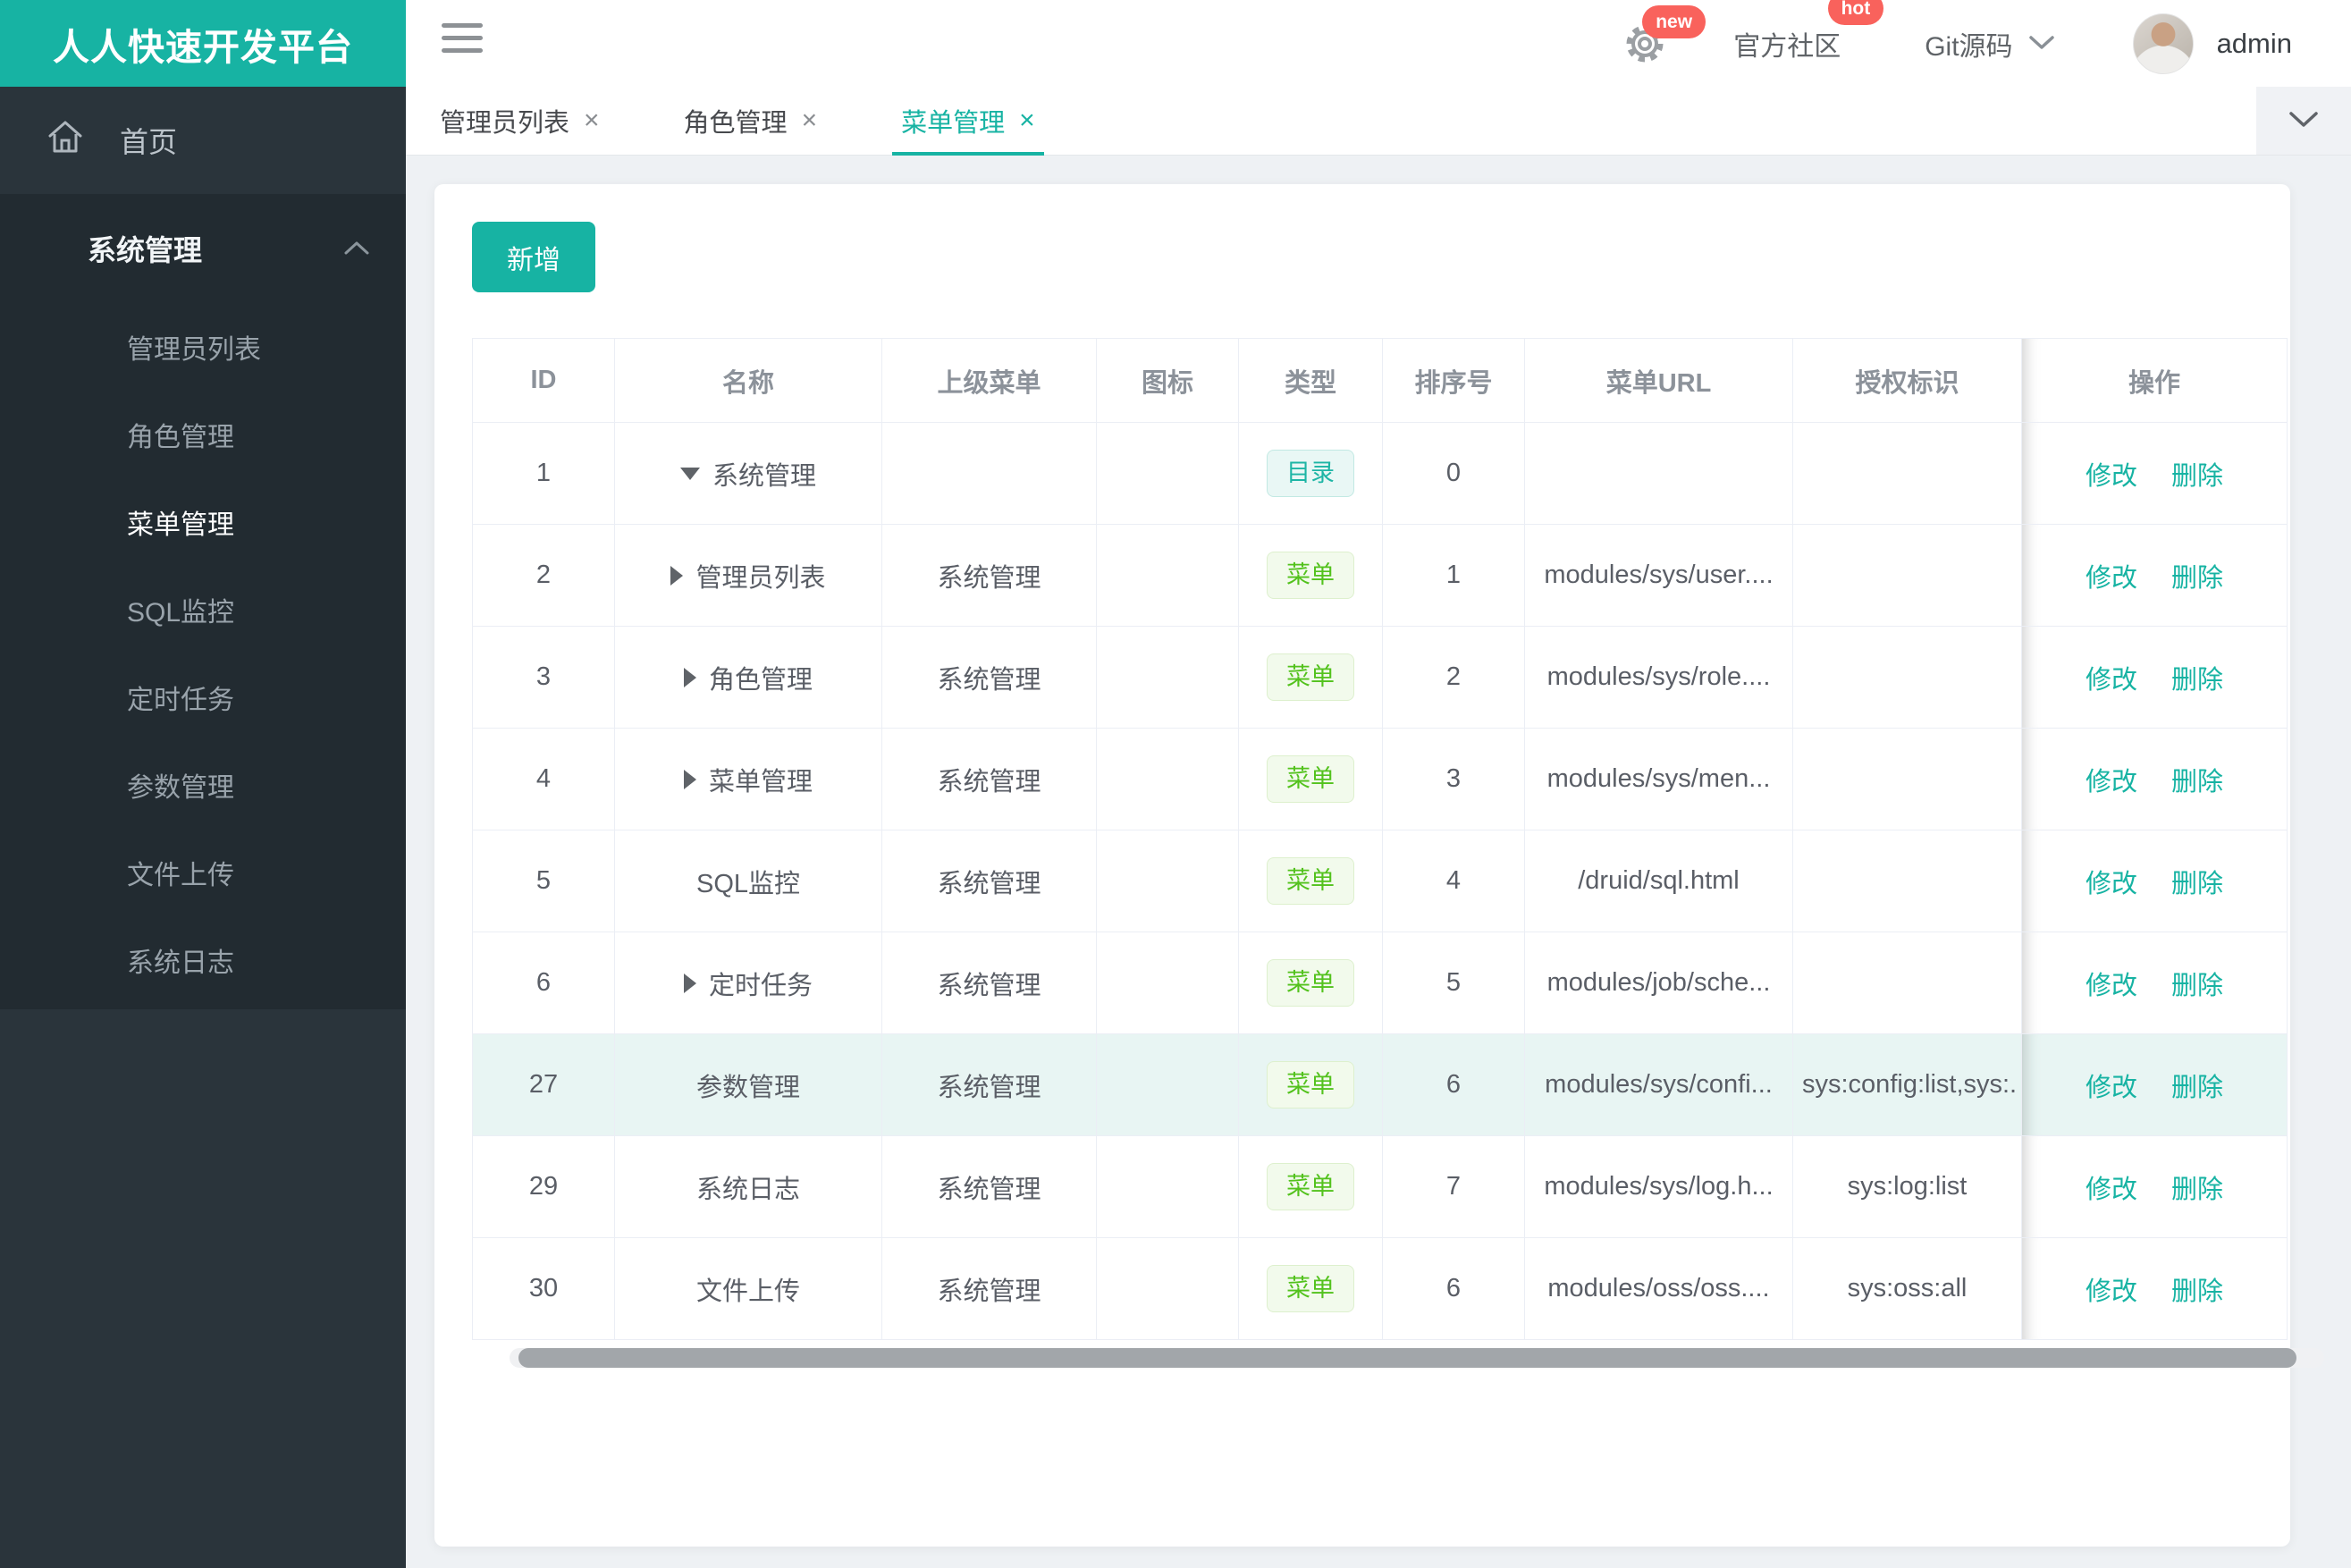 This screenshot has width=2351, height=1568. Describe the element at coordinates (203, 697) in the screenshot. I see `sidebar-item-job: 定时任务` at that location.